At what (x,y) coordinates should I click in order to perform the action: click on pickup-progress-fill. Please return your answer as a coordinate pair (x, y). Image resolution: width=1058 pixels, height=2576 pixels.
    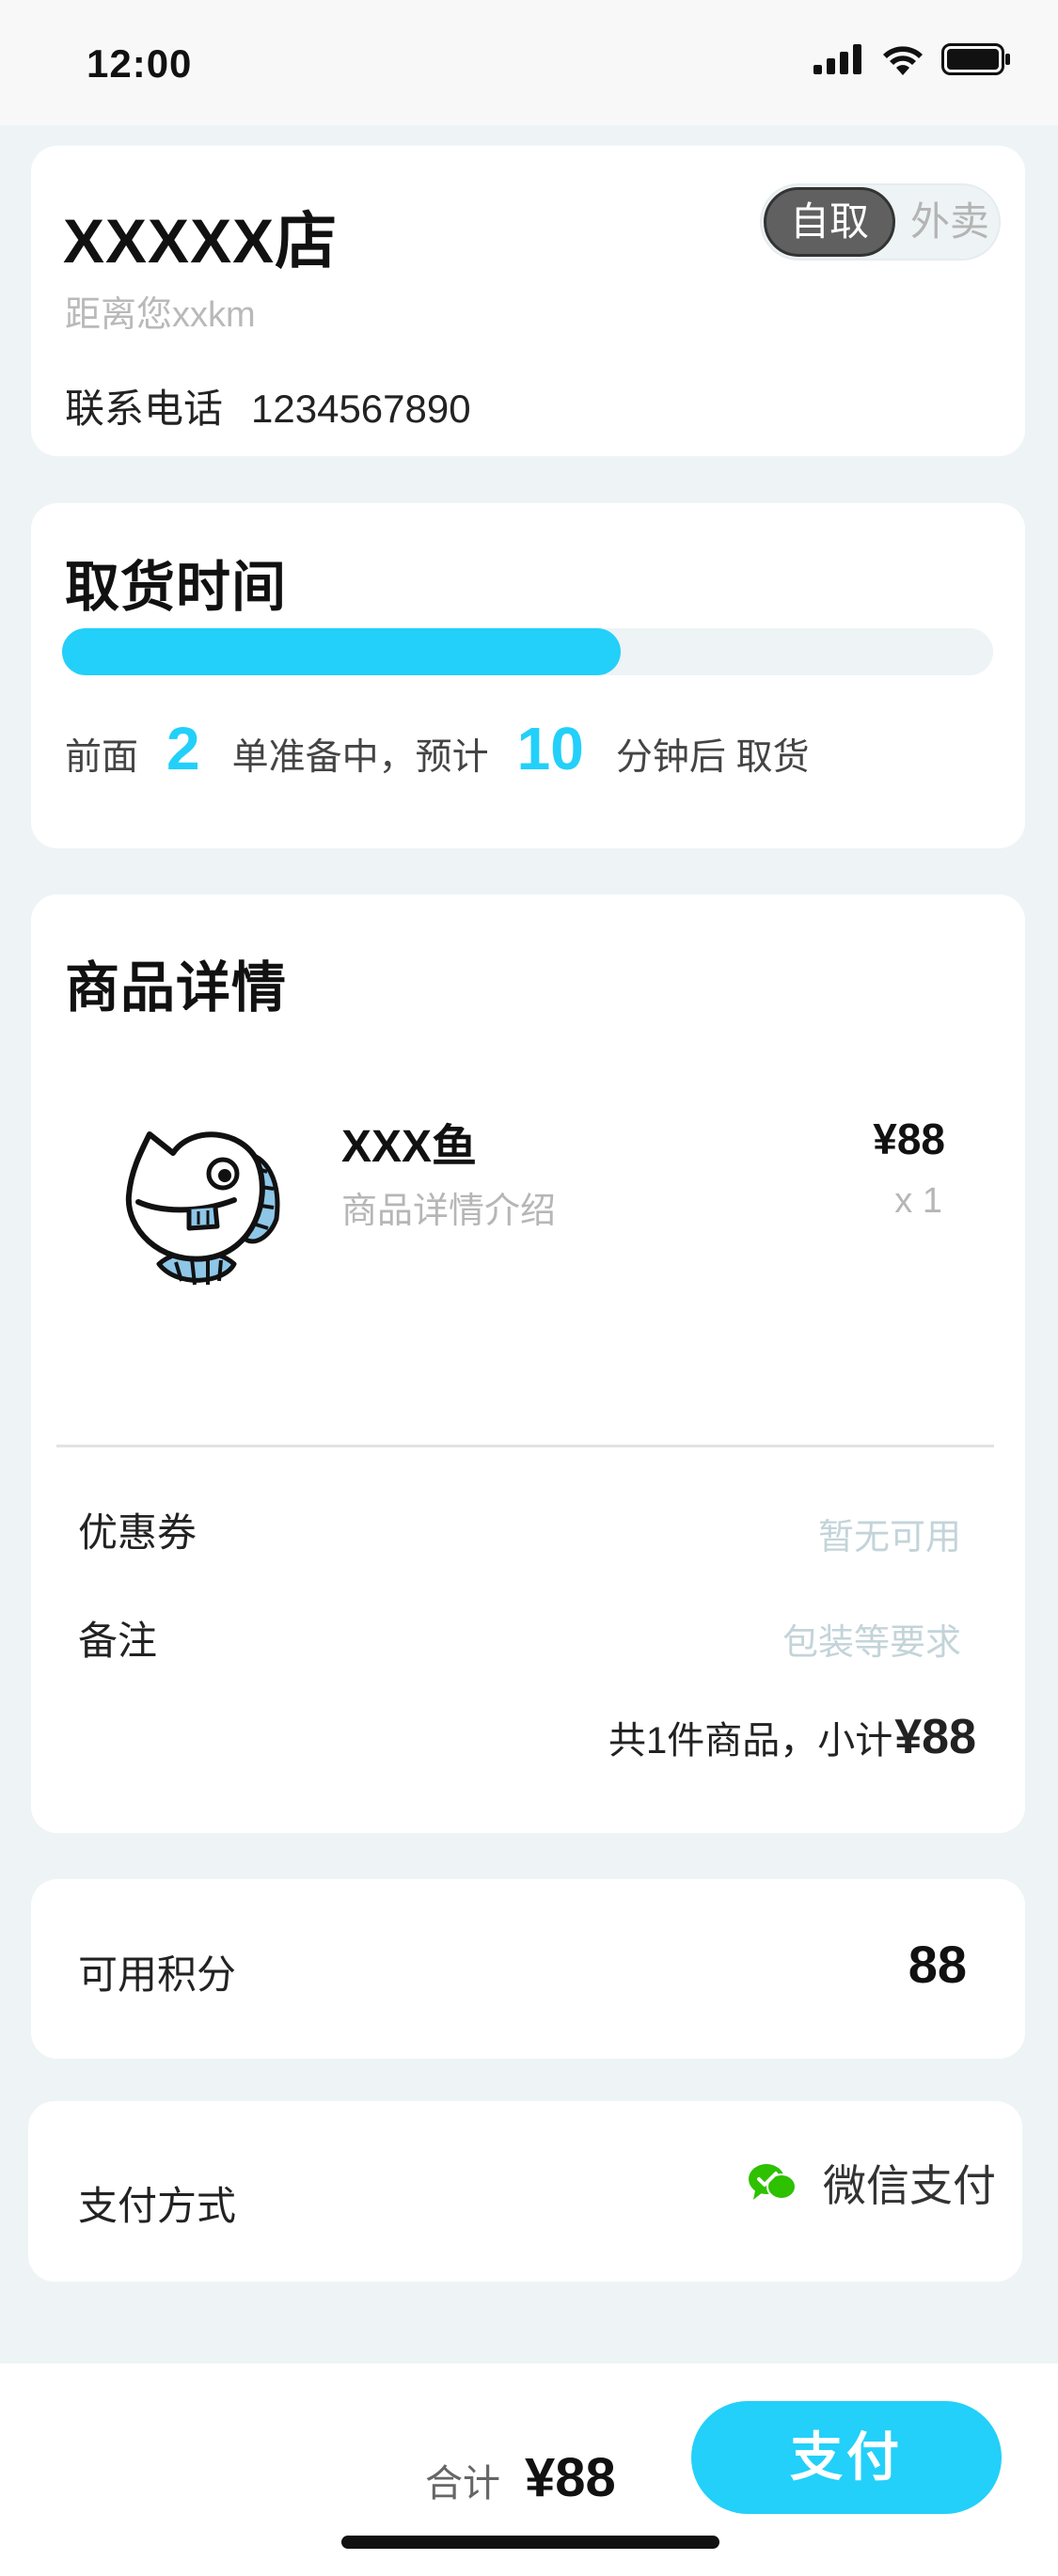
    Looking at the image, I should click on (341, 651).